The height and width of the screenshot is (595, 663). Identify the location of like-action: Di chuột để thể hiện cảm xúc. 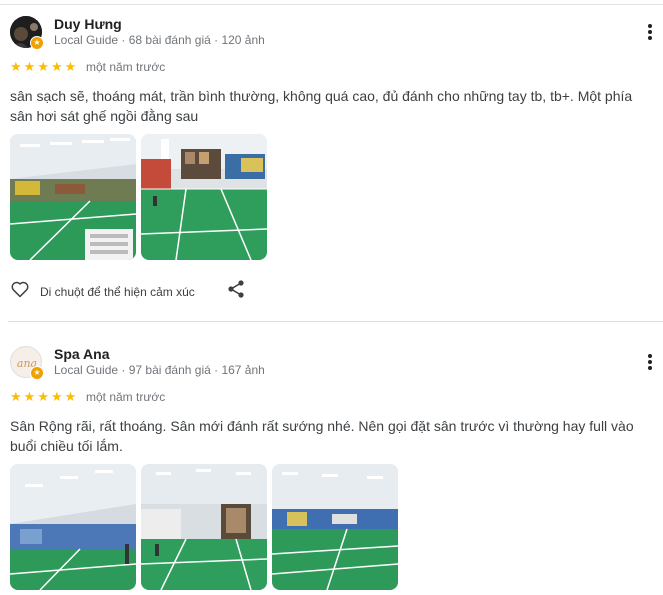
(102, 291).